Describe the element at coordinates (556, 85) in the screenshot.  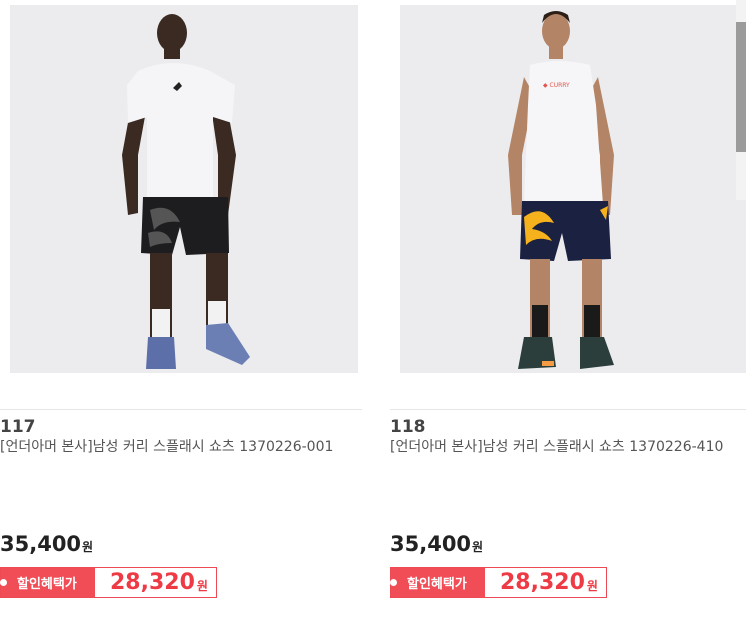
I see `svg-text: ◆ CURRY` at that location.